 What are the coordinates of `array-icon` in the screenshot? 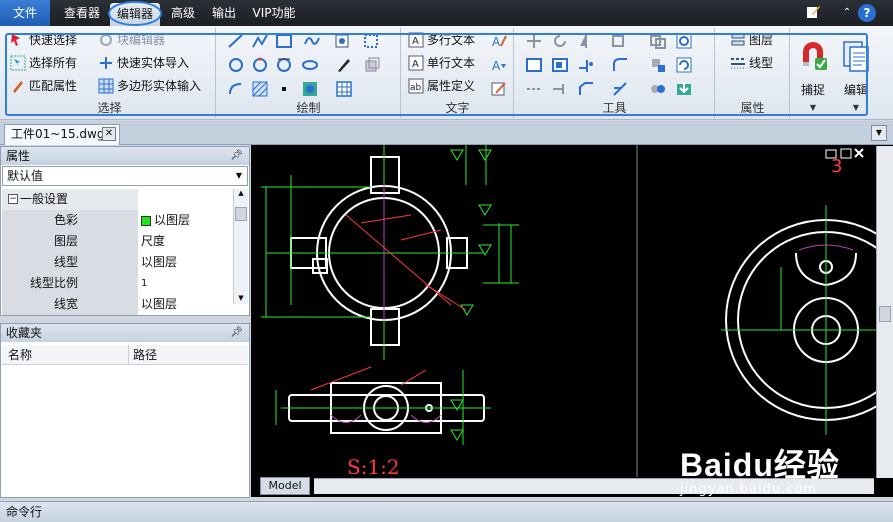 It's located at (620, 41).